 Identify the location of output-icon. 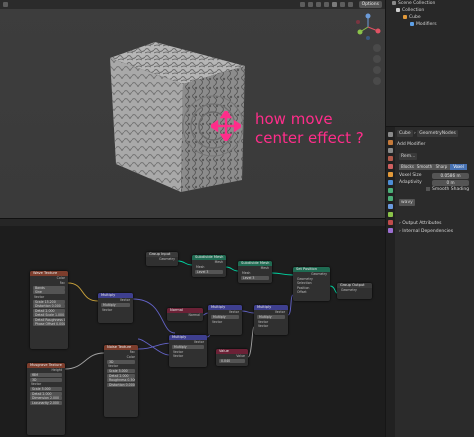
(390, 150).